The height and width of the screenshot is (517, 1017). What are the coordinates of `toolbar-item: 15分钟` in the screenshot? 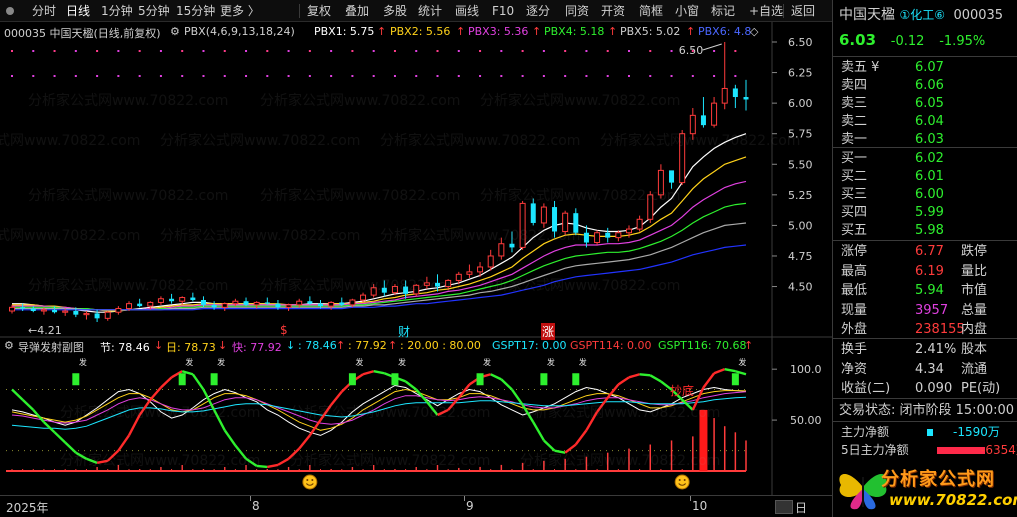 It's located at (195, 11).